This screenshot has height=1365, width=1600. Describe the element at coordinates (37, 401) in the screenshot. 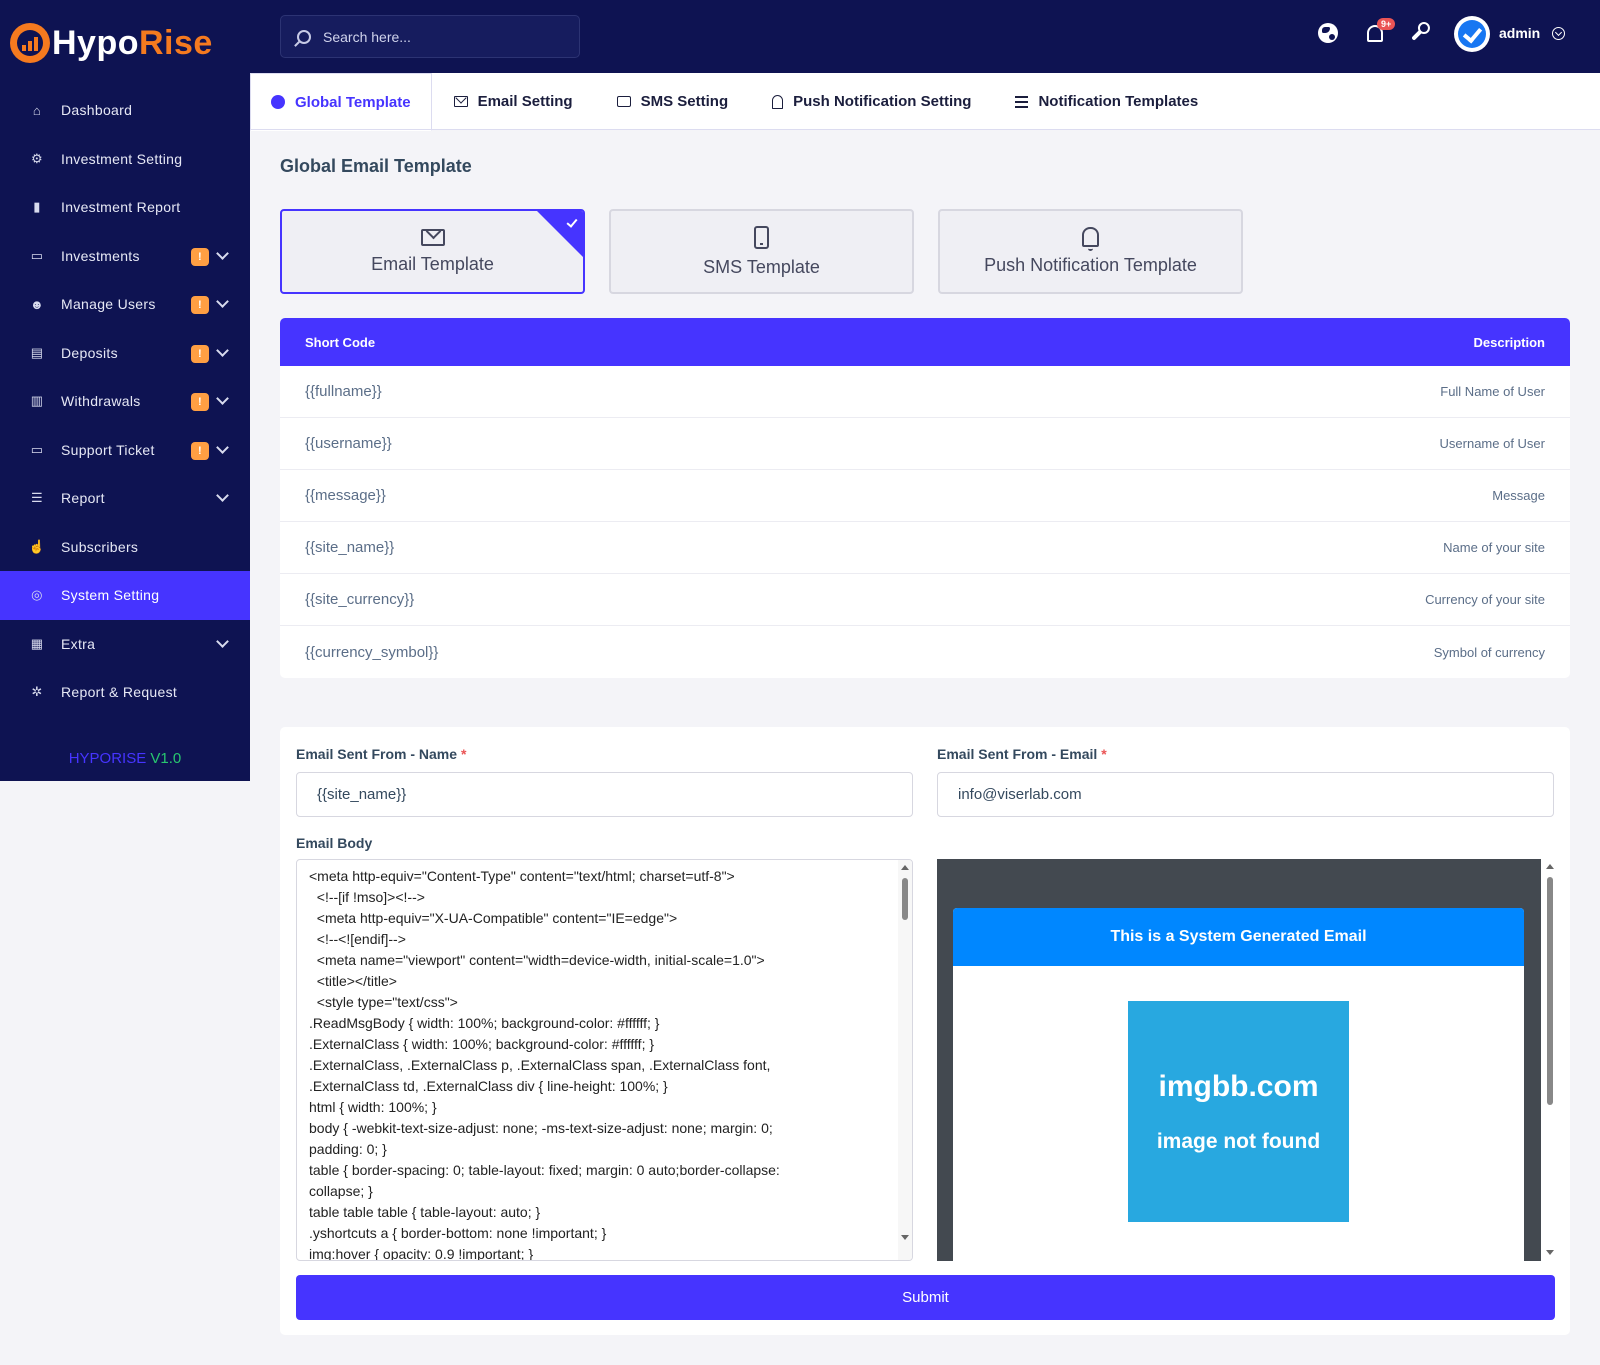

I see `bank-icon: ▥` at that location.